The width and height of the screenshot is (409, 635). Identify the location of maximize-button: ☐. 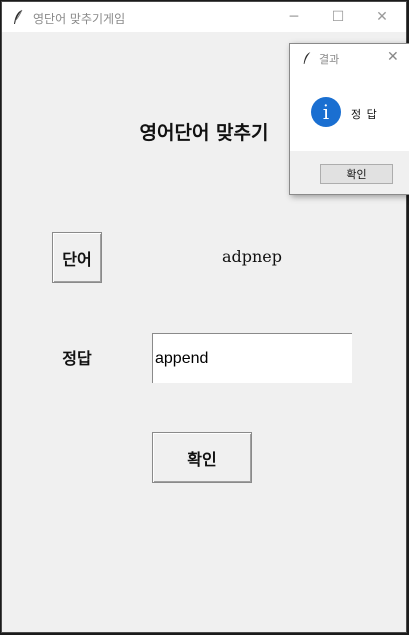
(338, 17).